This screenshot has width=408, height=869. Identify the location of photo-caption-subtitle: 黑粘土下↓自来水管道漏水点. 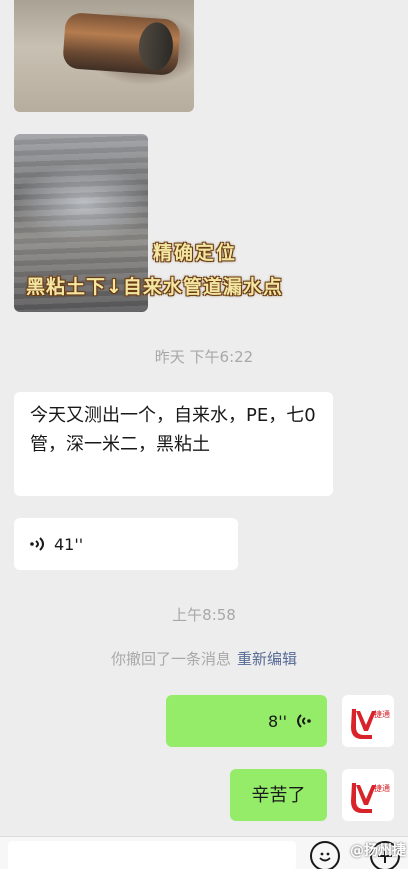
(154, 287).